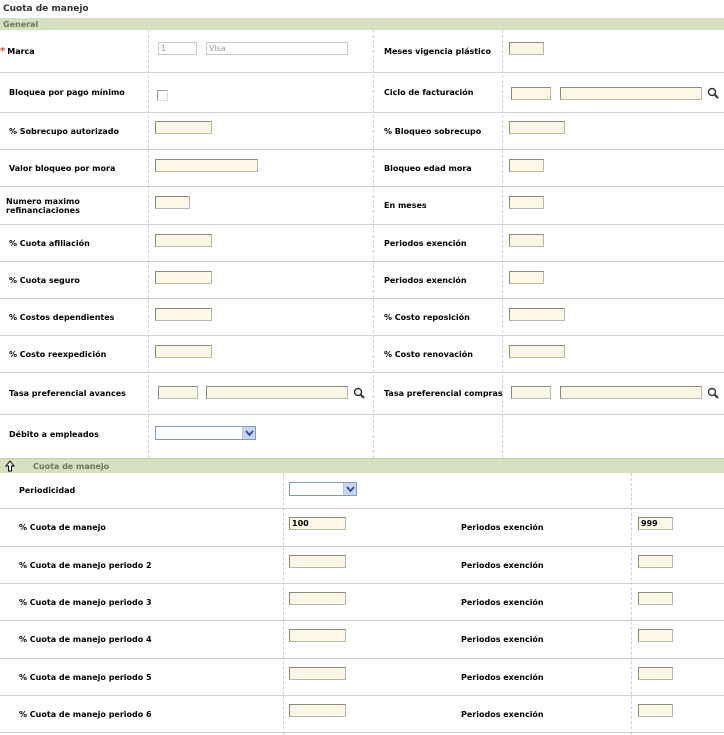 The image size is (724, 735). Describe the element at coordinates (655, 523) in the screenshot. I see `periodos-exencion-m1-input: 999` at that location.